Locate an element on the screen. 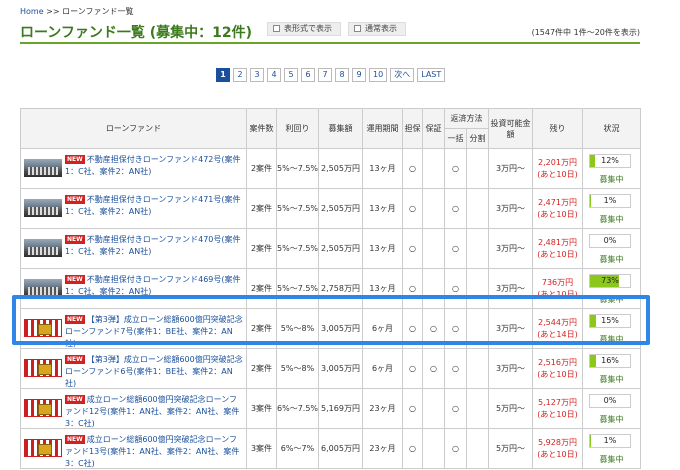 The width and height of the screenshot is (680, 470). normal-view-button: 通常表示 is located at coordinates (377, 29).